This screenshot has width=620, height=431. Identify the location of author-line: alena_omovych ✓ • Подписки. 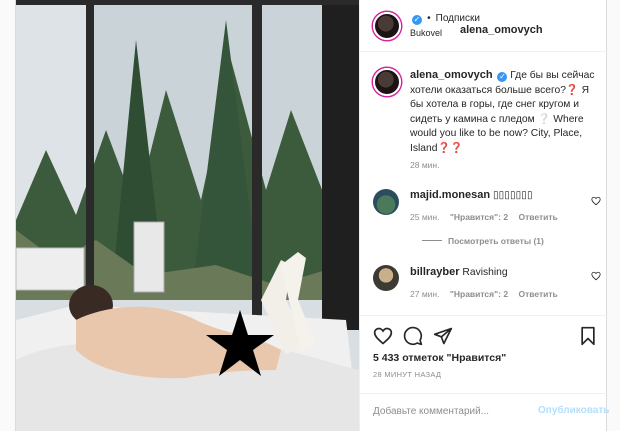
(476, 24).